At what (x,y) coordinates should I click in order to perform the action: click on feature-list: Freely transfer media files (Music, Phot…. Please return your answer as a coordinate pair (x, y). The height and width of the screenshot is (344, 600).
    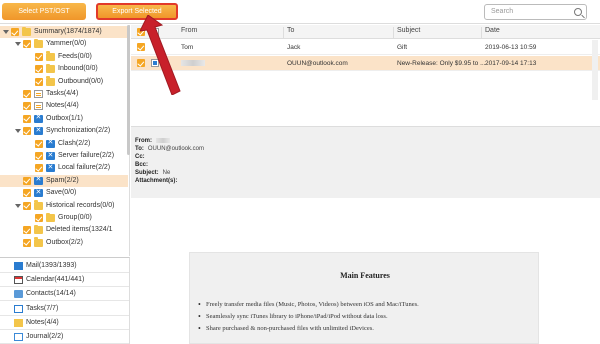
    Looking at the image, I should click on (308, 318).